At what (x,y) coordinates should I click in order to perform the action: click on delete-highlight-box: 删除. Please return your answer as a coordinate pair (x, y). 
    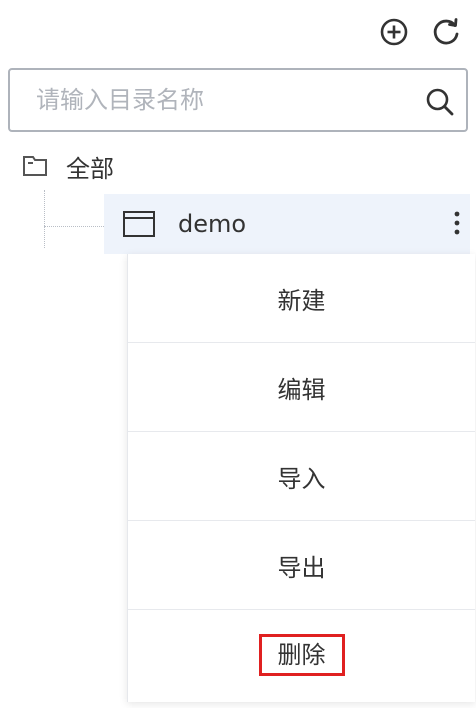
    Looking at the image, I should click on (301, 654).